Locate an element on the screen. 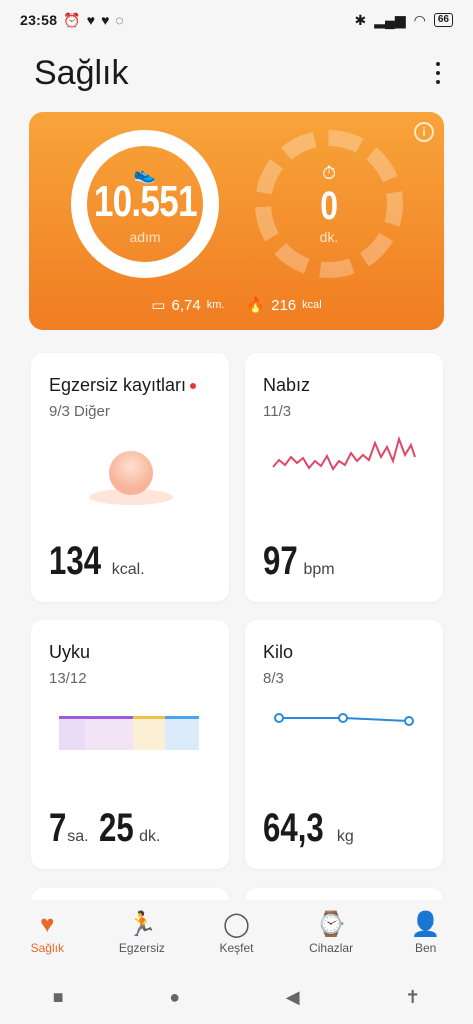 Image resolution: width=473 pixels, height=1024 pixels. sleep-hours-unit: sa. is located at coordinates (78, 836).